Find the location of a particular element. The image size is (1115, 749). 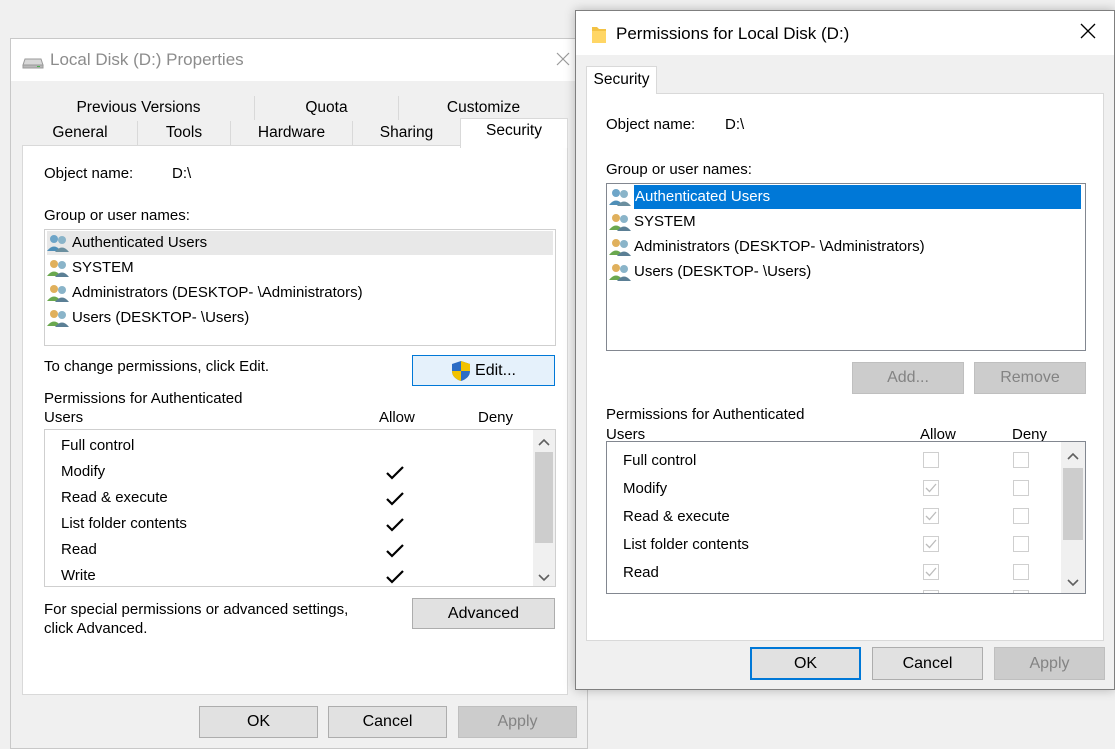

folder-icon is located at coordinates (599, 36).